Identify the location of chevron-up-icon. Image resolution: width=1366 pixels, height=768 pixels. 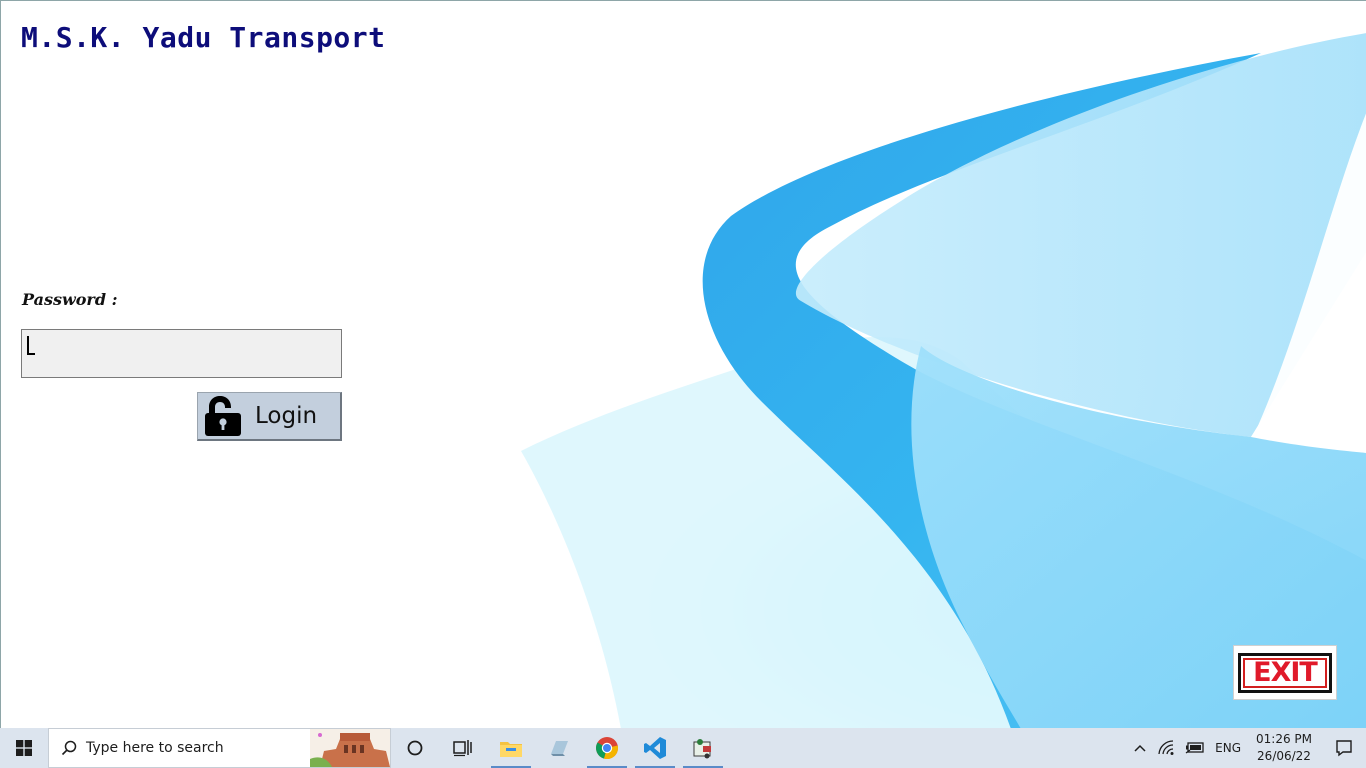
(1140, 748).